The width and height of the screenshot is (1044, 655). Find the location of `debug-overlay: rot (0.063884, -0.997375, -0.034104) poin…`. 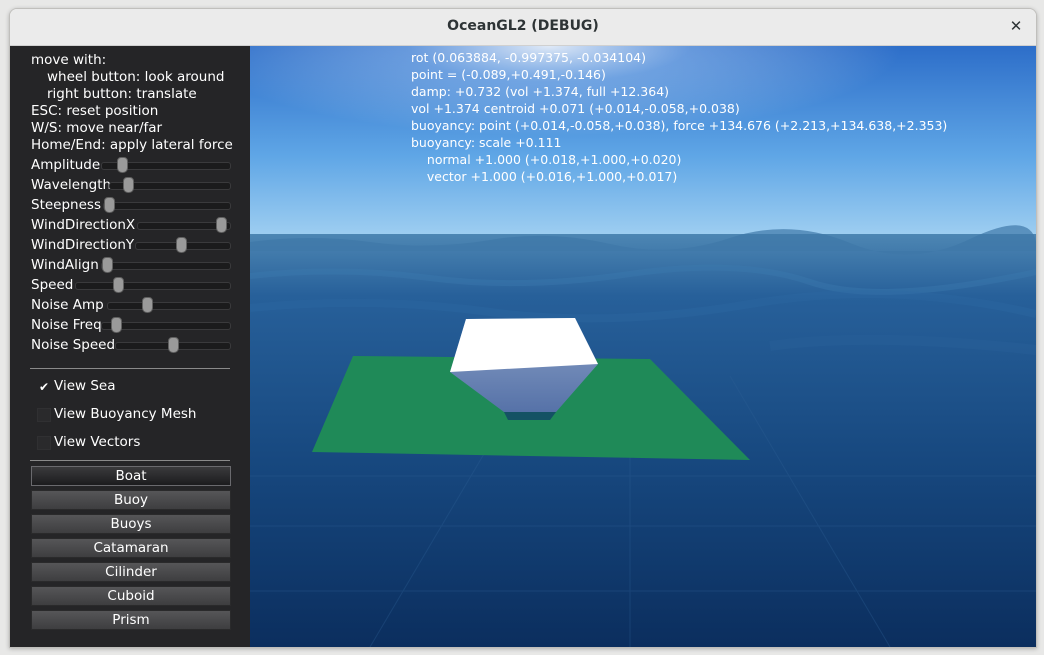

debug-overlay: rot (0.063884, -0.997375, -0.034104) poin… is located at coordinates (679, 117).